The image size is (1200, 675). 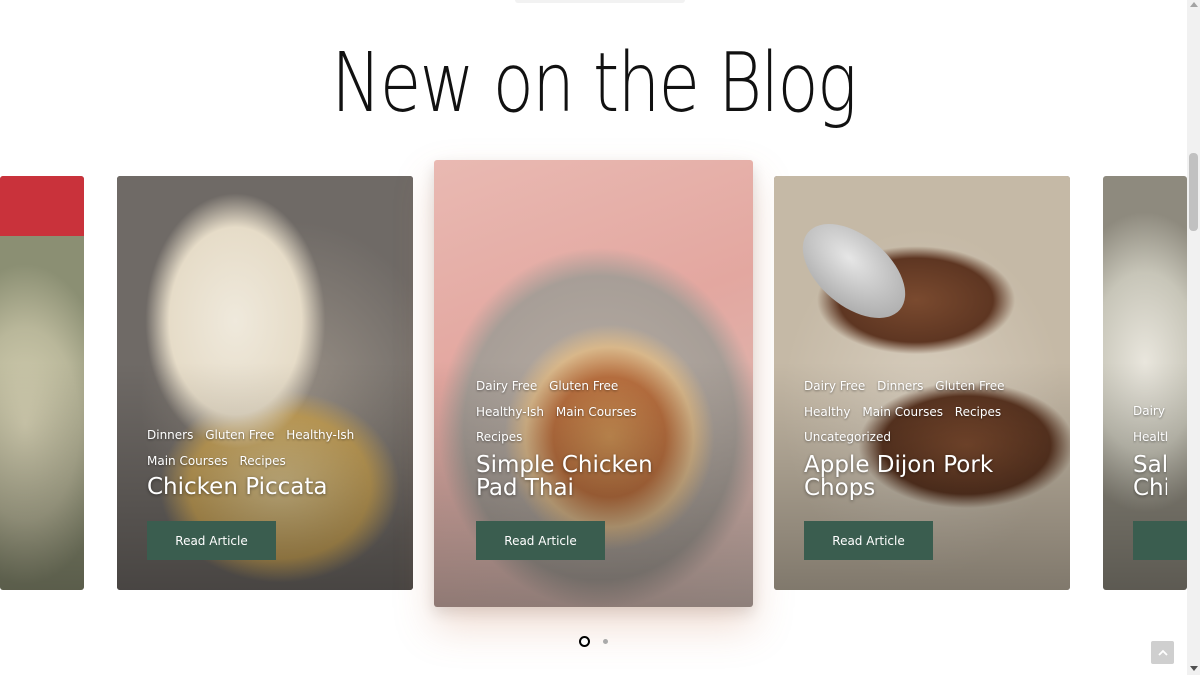 I want to click on card-title: Chicken Piccata, so click(x=270, y=487).